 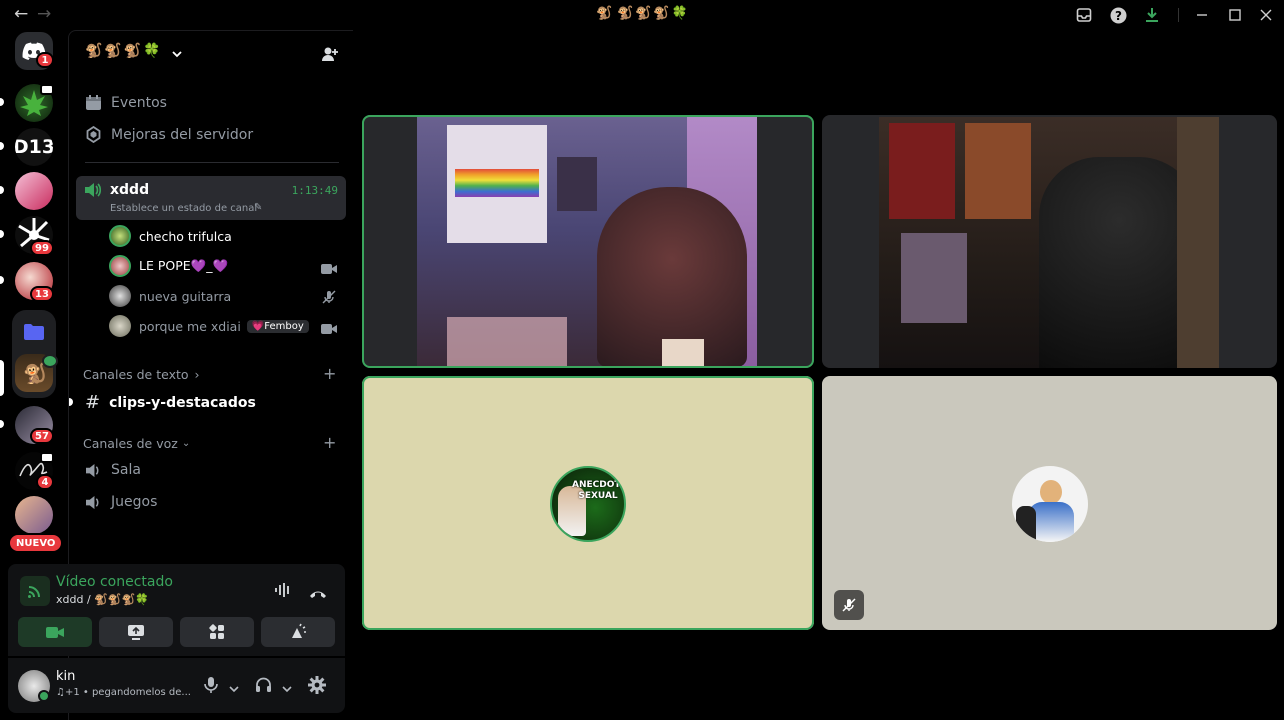 I want to click on text-channel: # clips-y-destacados, so click(x=170, y=402).